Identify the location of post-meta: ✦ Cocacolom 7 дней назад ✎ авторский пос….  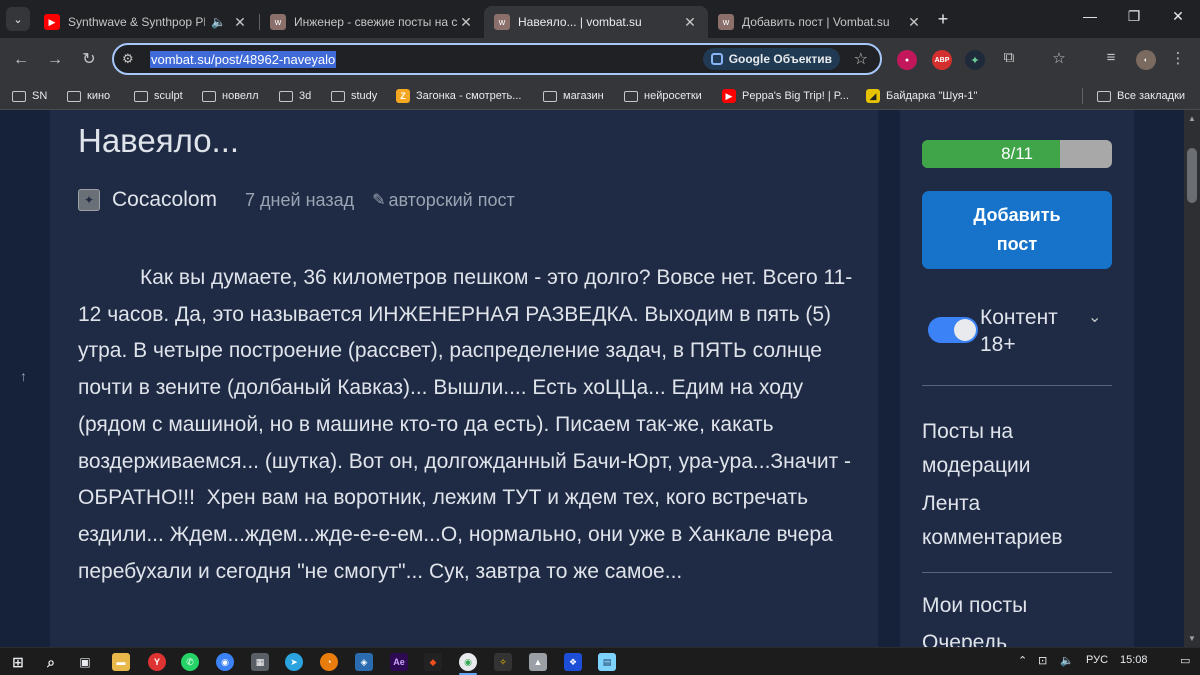
(296, 200).